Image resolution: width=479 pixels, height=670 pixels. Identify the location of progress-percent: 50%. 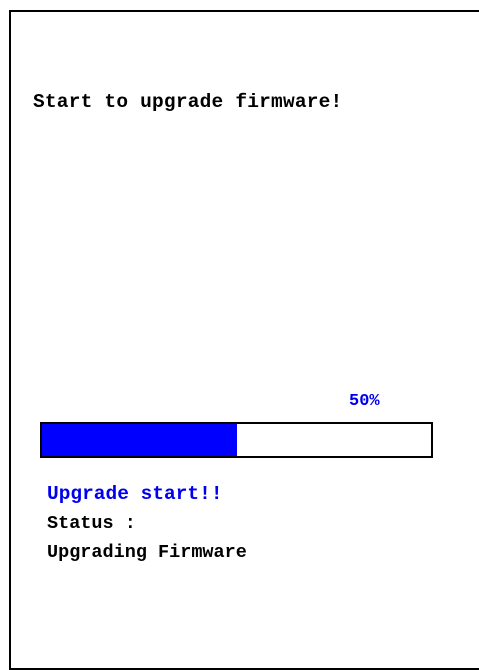
(364, 401).